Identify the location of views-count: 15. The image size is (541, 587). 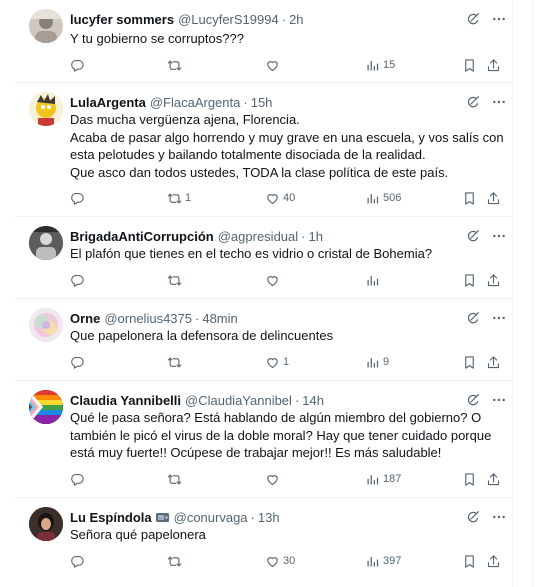
(389, 65).